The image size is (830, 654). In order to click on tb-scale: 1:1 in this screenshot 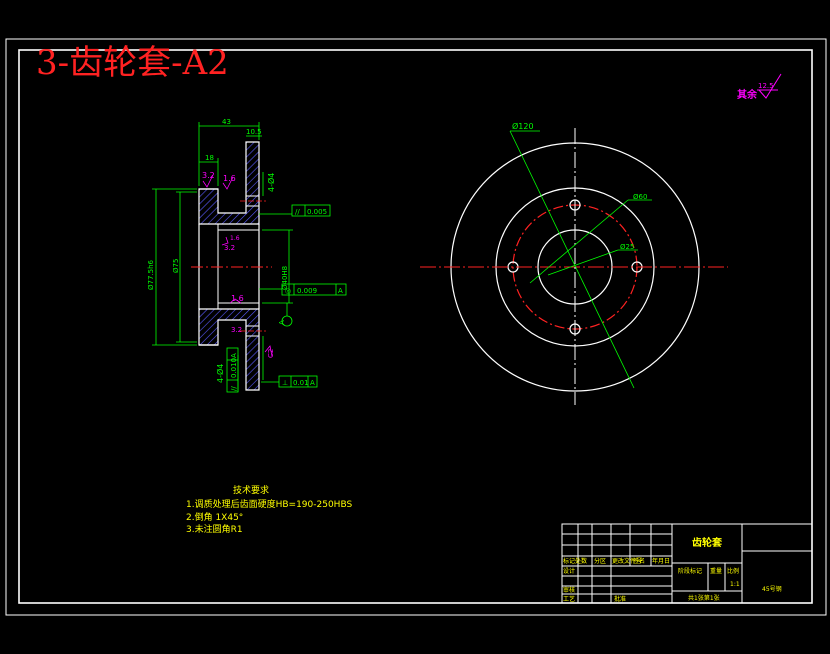, I will do `click(735, 584)`.